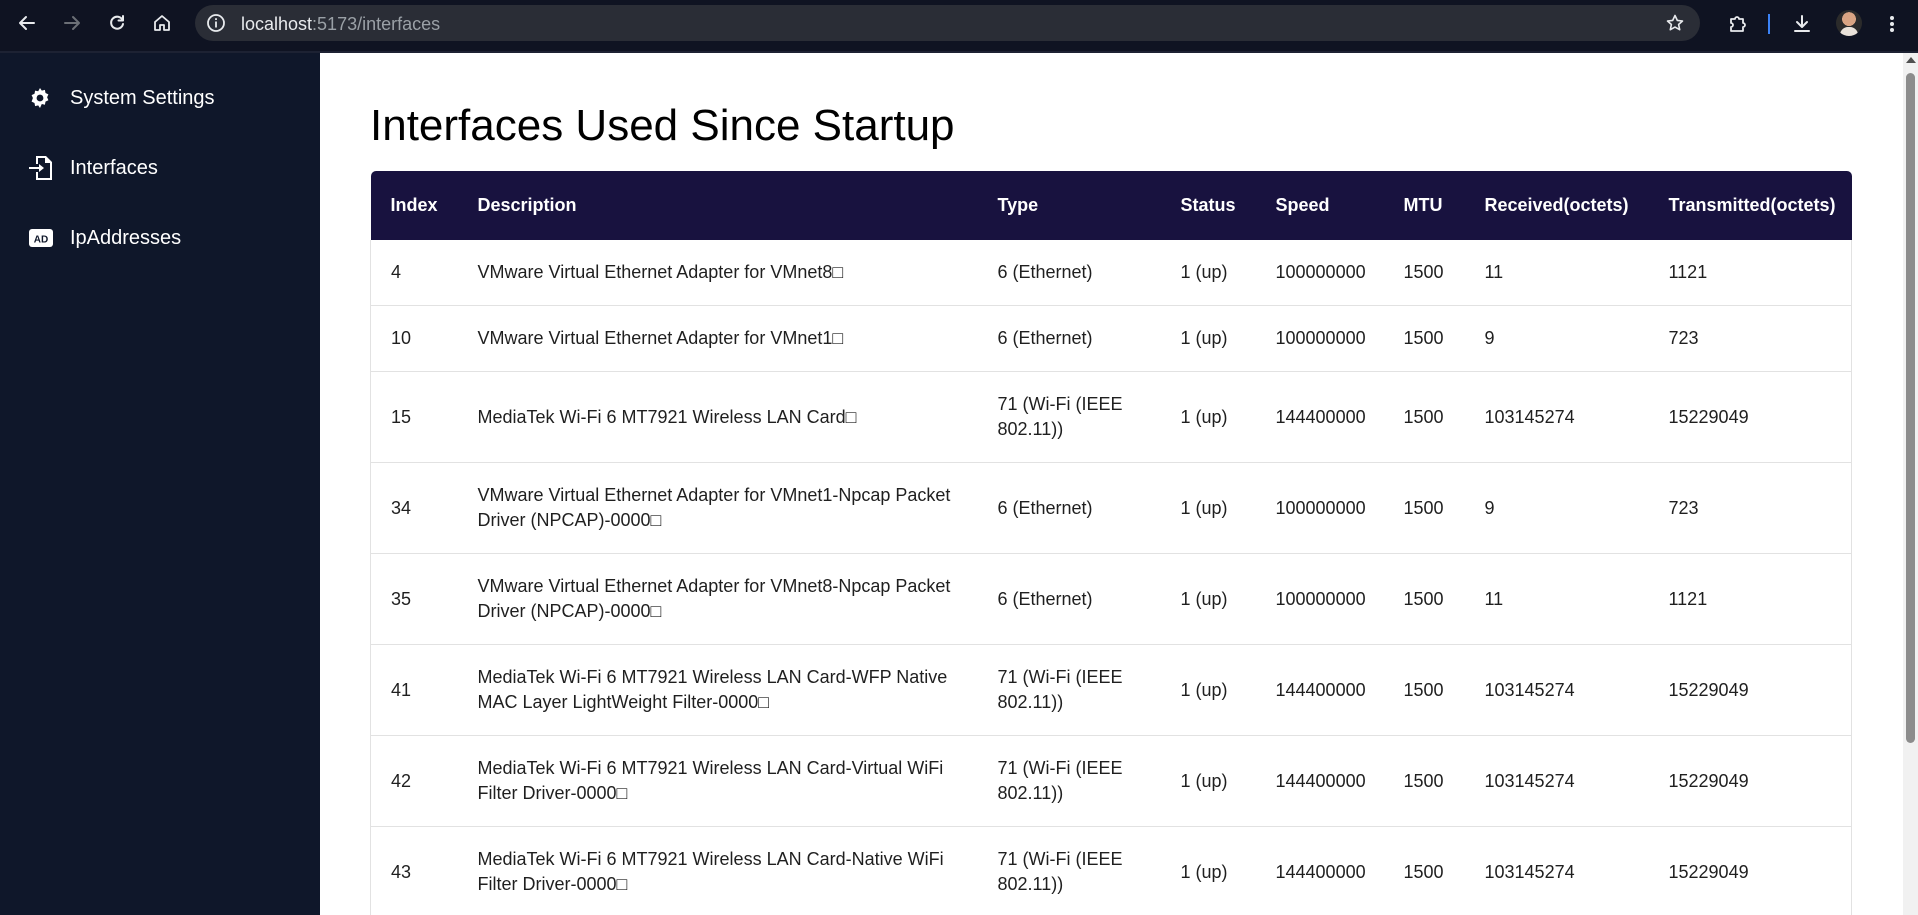  I want to click on back-button, so click(27, 23).